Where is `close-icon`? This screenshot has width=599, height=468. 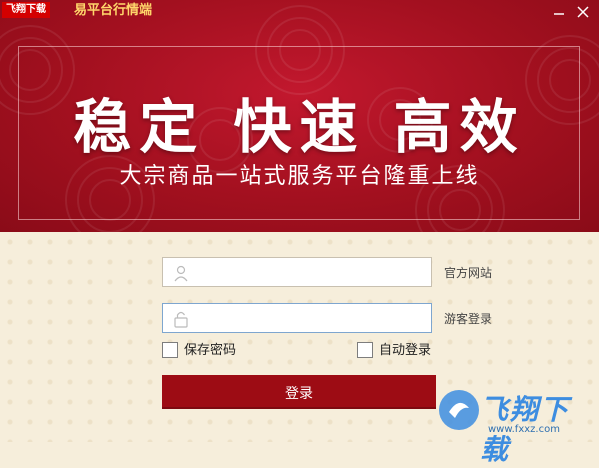
close-icon is located at coordinates (583, 12).